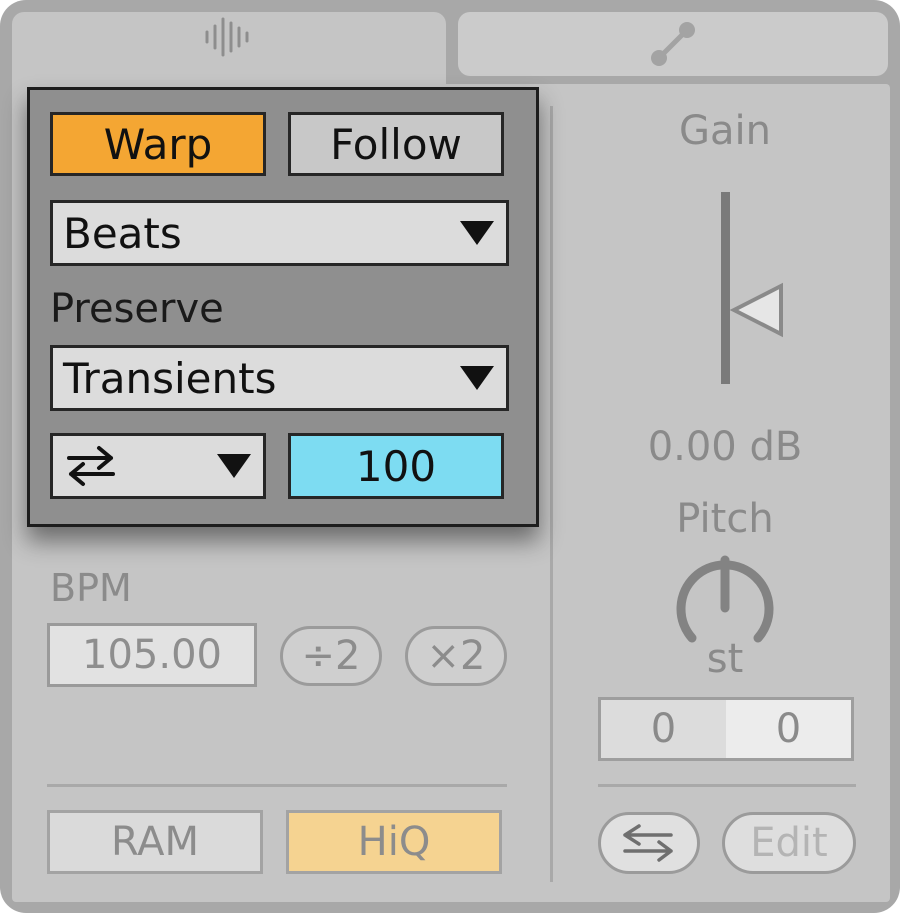  I want to click on double-tempo-button: ×2, so click(456, 656).